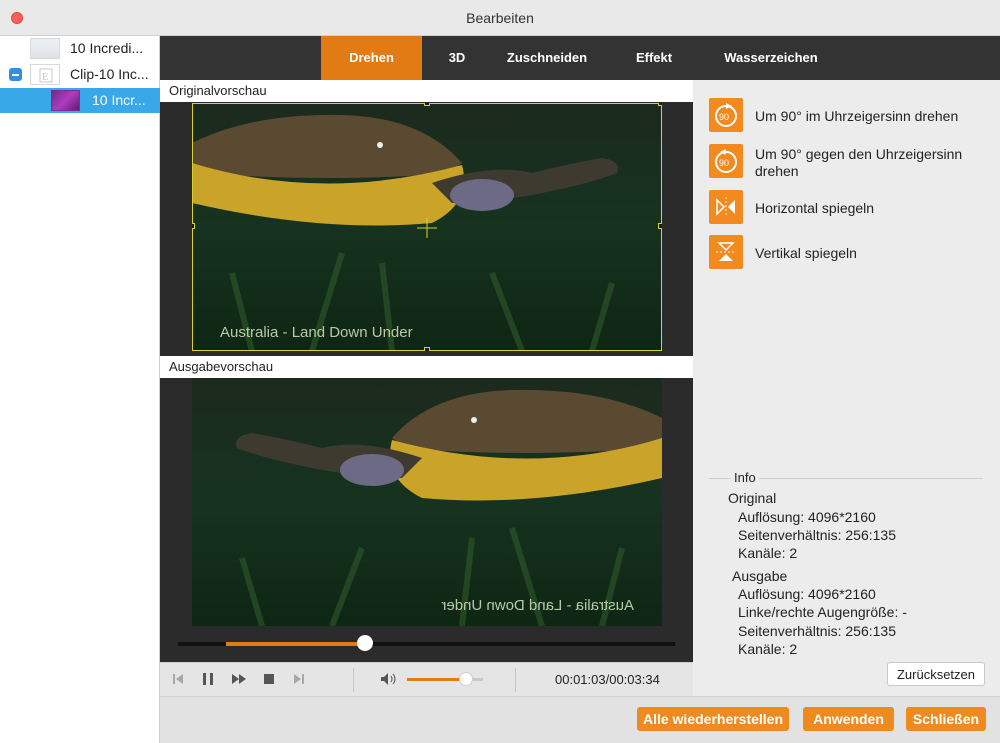  I want to click on crosshair-icon, so click(427, 228).